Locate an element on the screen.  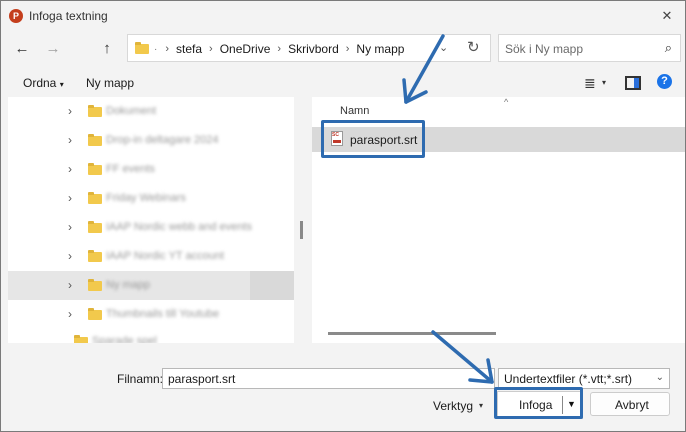
cancel-button-label: Avbryt is located at coordinates (632, 405).